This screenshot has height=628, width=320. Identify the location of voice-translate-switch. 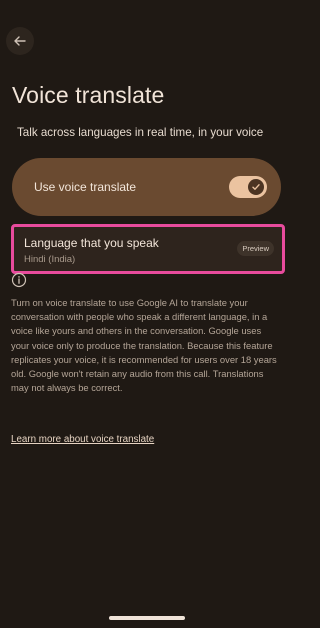
(248, 187).